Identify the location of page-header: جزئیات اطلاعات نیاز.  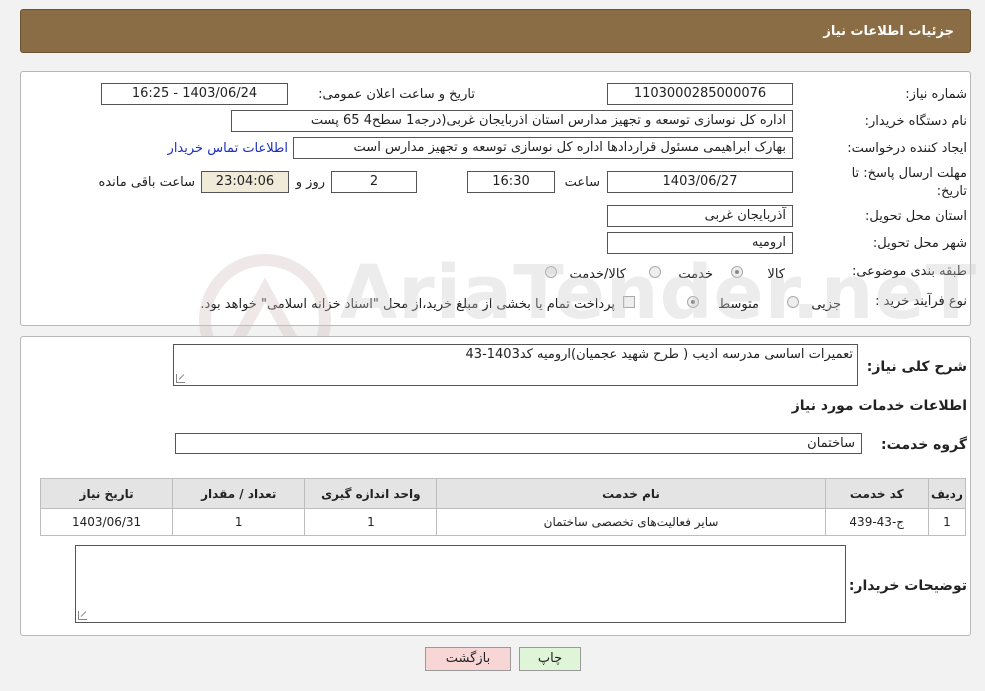
(495, 31).